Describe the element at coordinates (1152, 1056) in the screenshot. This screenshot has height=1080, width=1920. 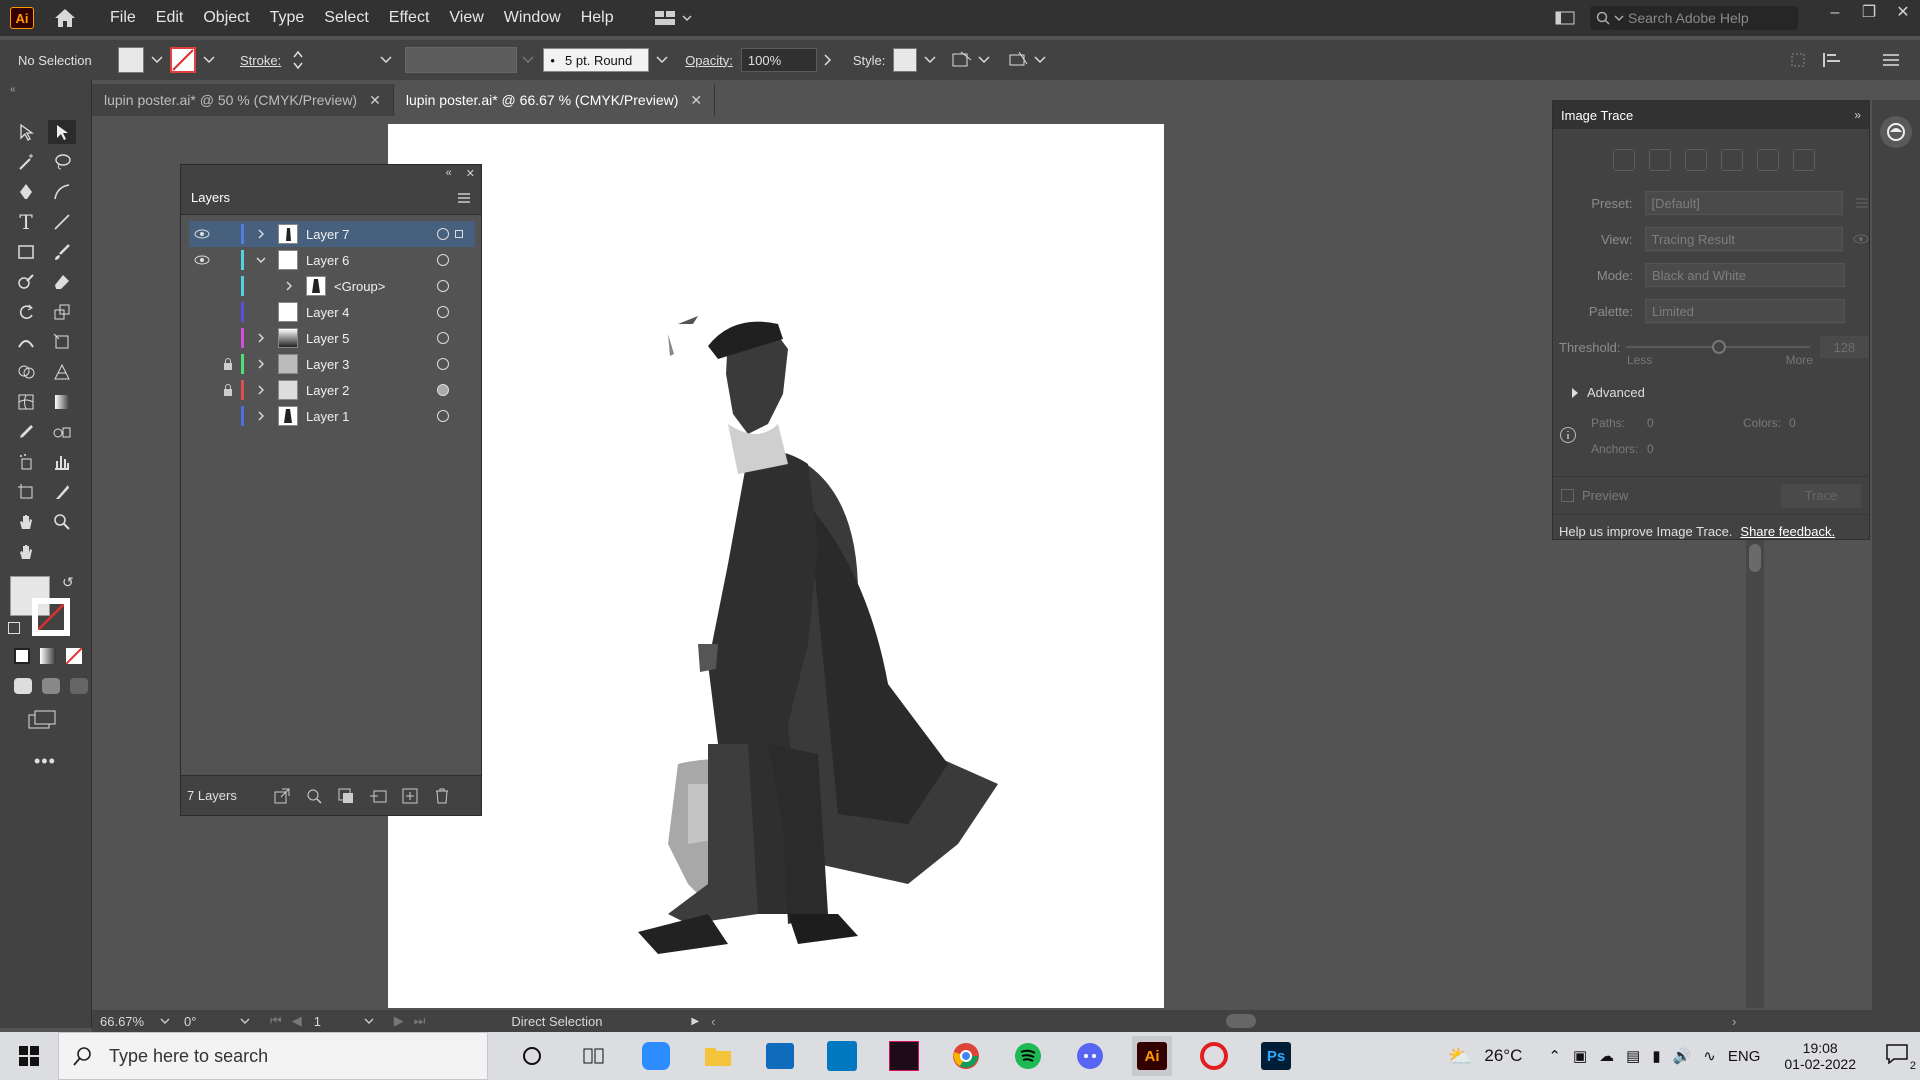
I see `illustrator-taskbar-icon: Ai` at that location.